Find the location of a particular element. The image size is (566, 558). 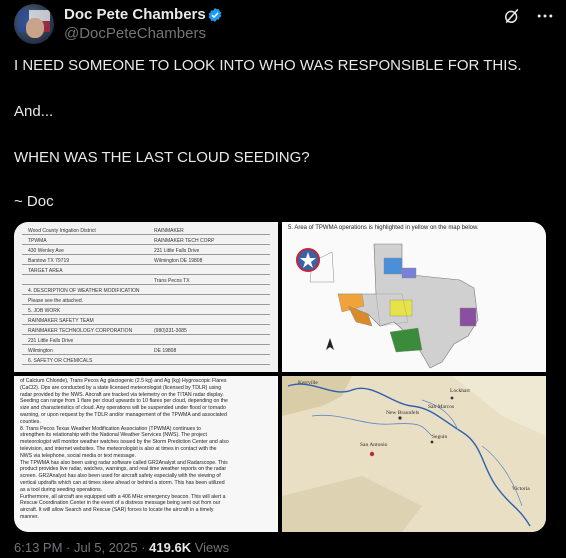

form-field-text: TARGET AREA is located at coordinates (45, 271).